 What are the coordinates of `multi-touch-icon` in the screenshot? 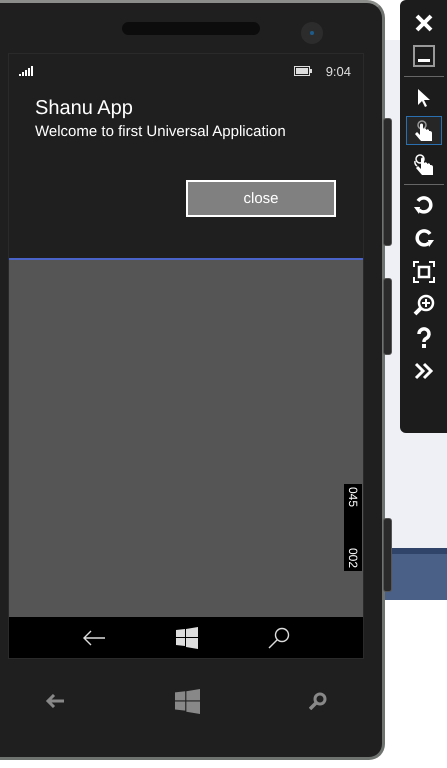 It's located at (424, 164).